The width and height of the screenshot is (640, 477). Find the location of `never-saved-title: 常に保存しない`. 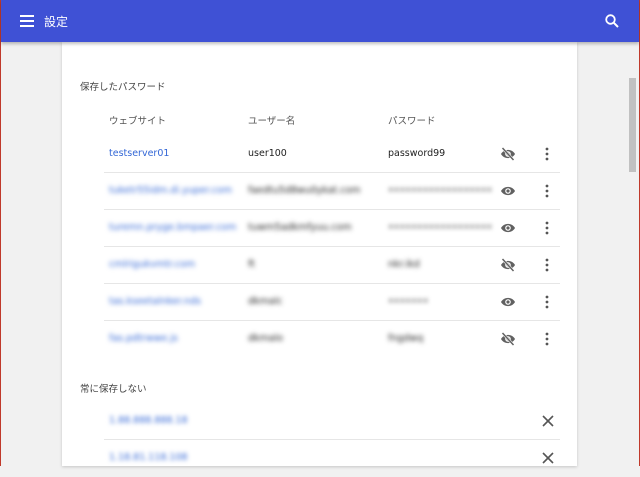

never-saved-title: 常に保存しない is located at coordinates (113, 389).